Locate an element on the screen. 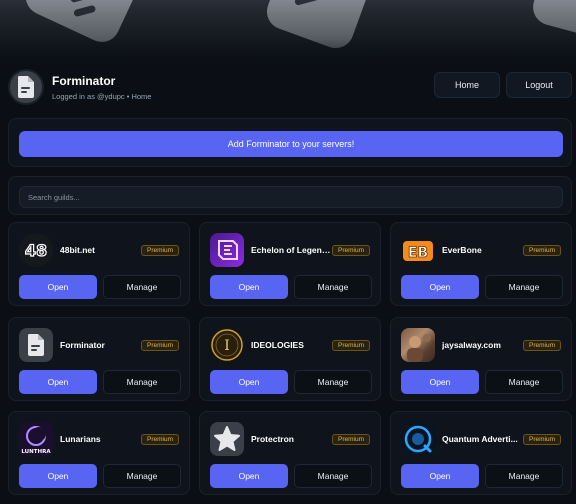  svg-text: I is located at coordinates (227, 346).